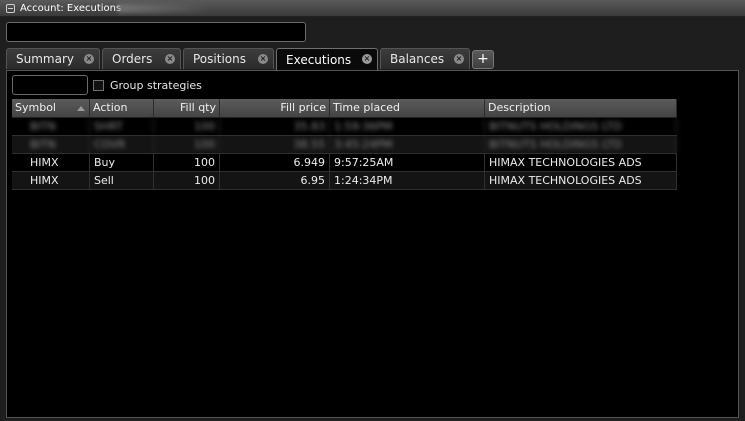  I want to click on column-header-time-placed: Time placed, so click(407, 108).